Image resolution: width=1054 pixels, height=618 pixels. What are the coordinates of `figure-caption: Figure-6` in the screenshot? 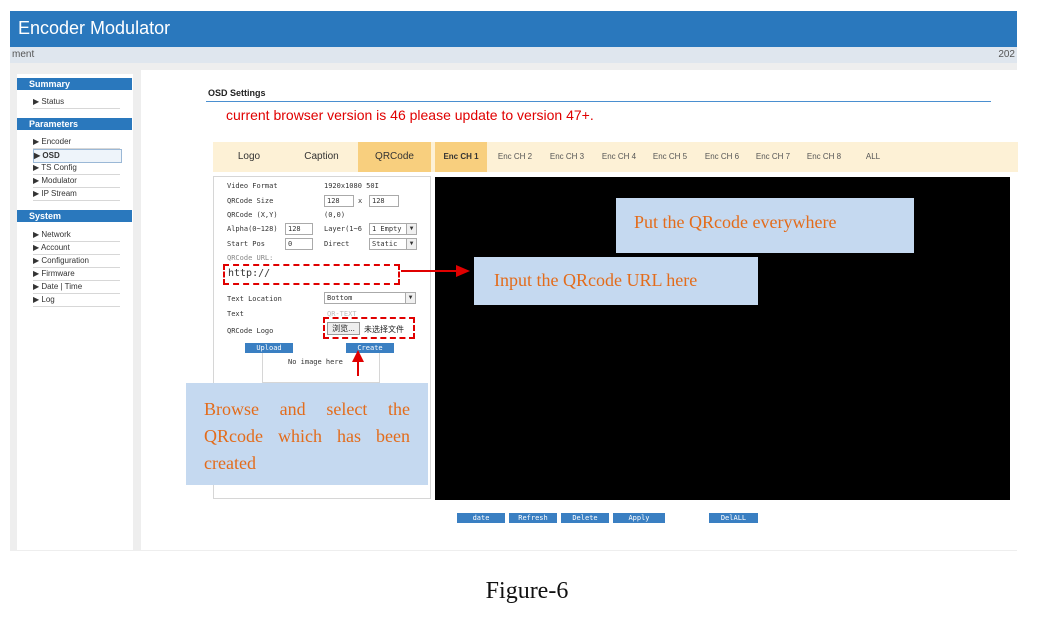 It's located at (527, 591).